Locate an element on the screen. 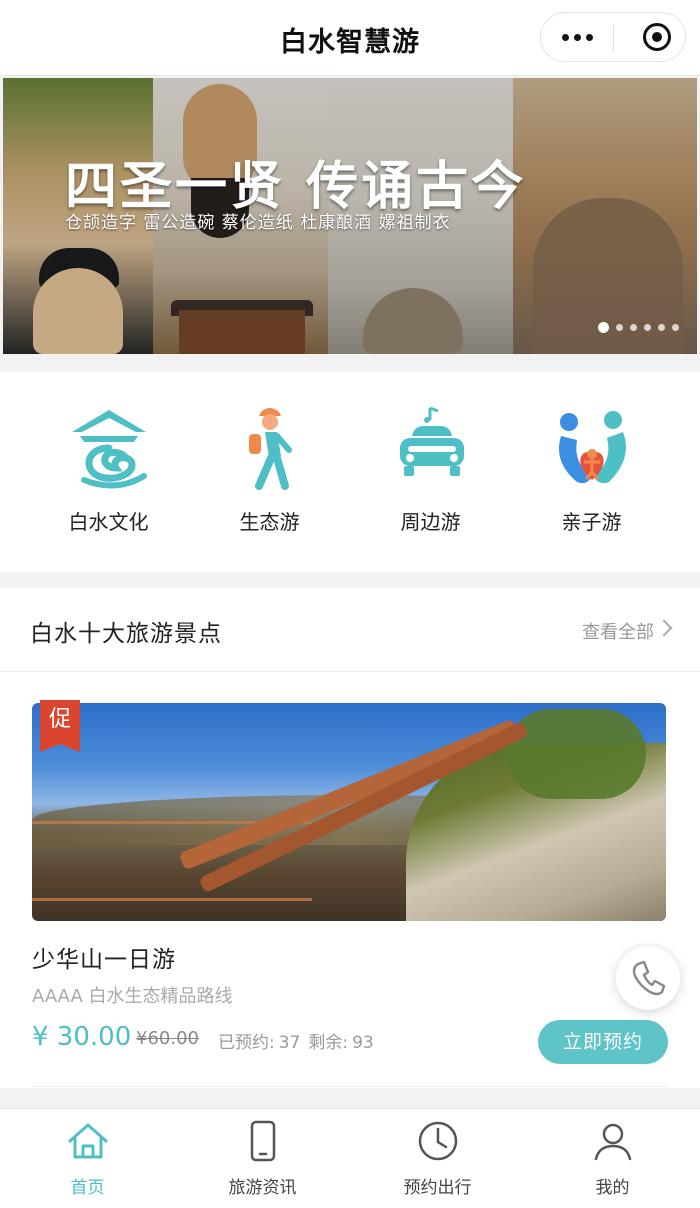 This screenshot has height=1208, width=700. navigation-bar: 白水智慧游 is located at coordinates (350, 38).